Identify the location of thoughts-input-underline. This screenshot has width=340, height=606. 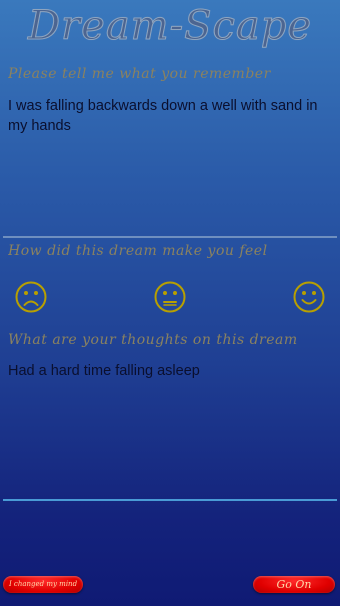
(170, 500).